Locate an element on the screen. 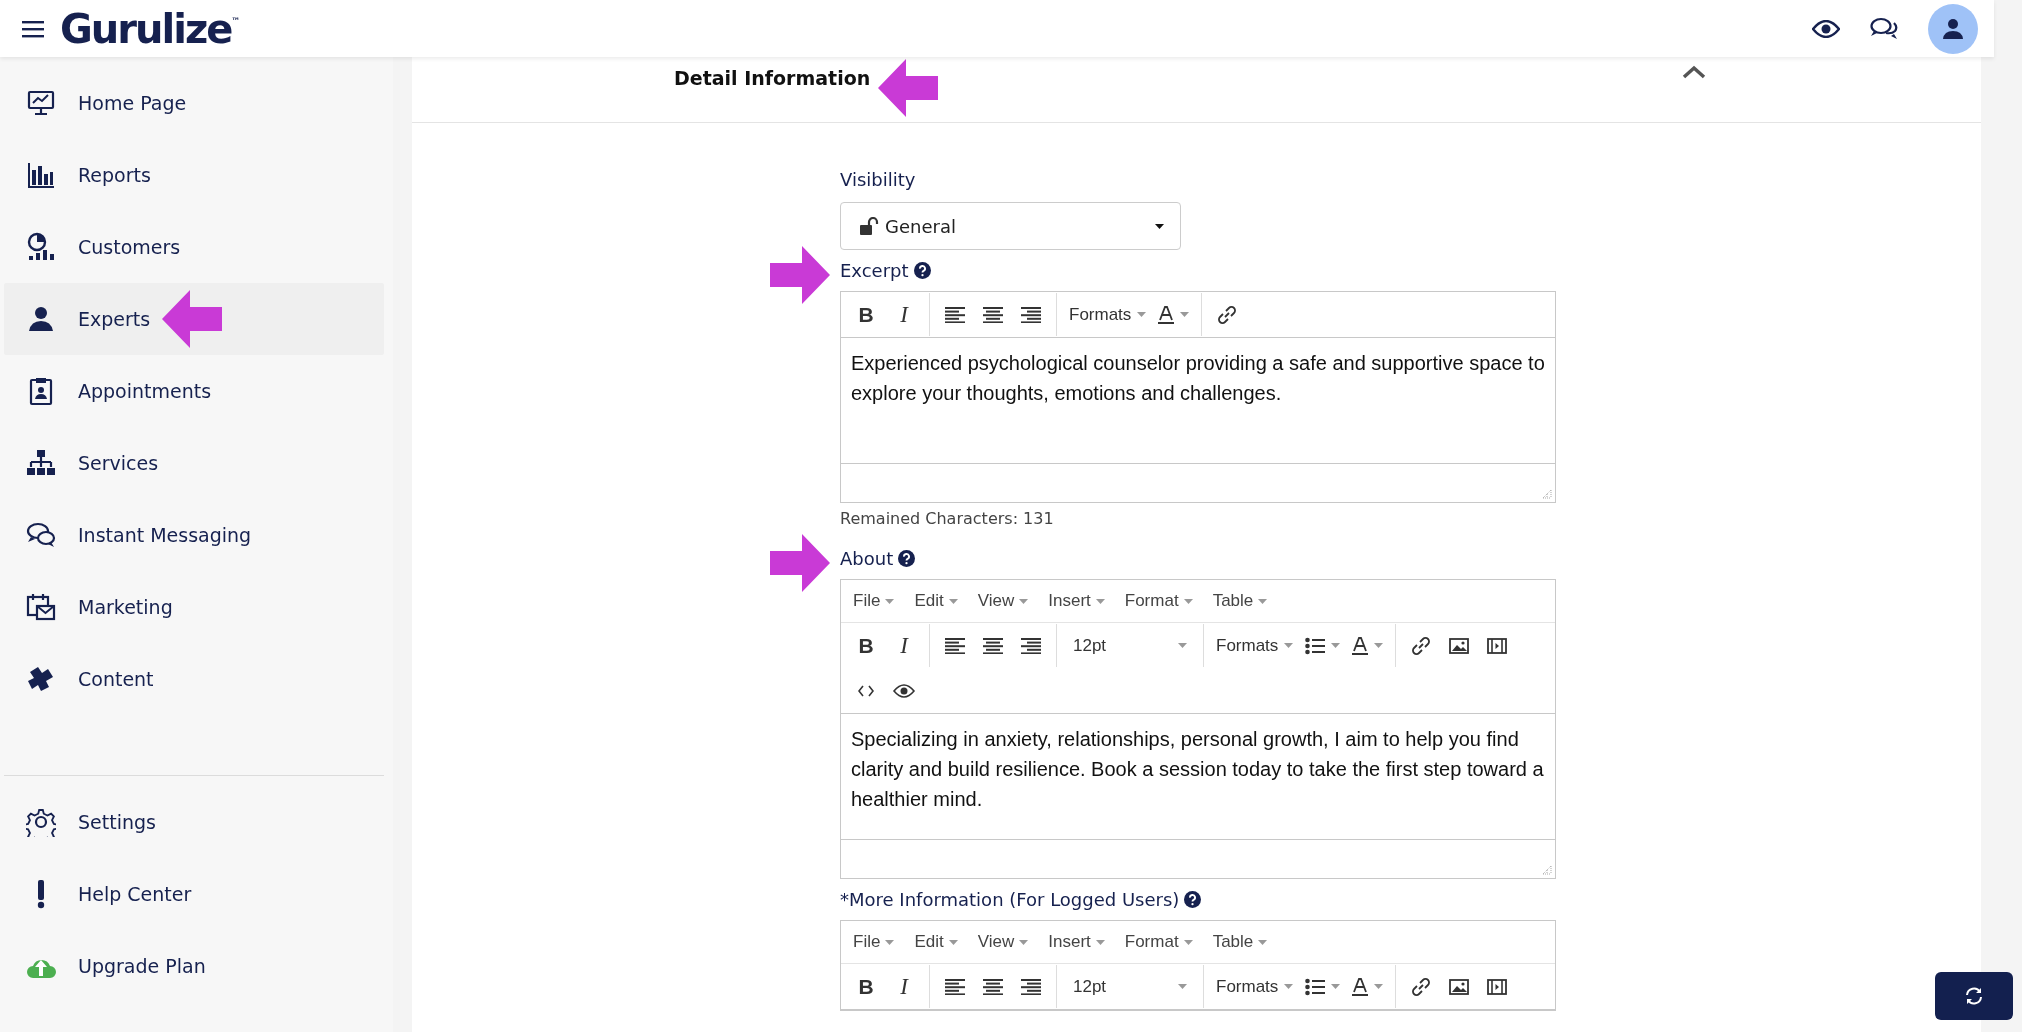 Image resolution: width=2022 pixels, height=1032 pixels. unlock-icon is located at coordinates (869, 226).